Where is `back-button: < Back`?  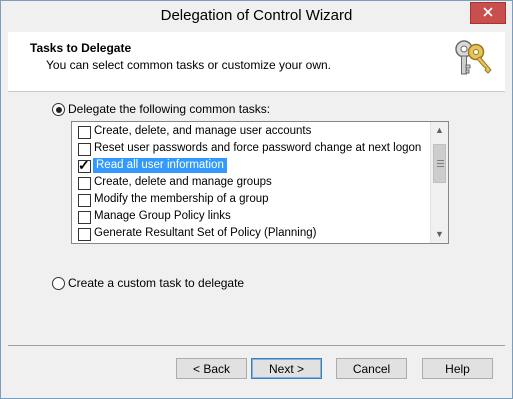 back-button: < Back is located at coordinates (211, 368).